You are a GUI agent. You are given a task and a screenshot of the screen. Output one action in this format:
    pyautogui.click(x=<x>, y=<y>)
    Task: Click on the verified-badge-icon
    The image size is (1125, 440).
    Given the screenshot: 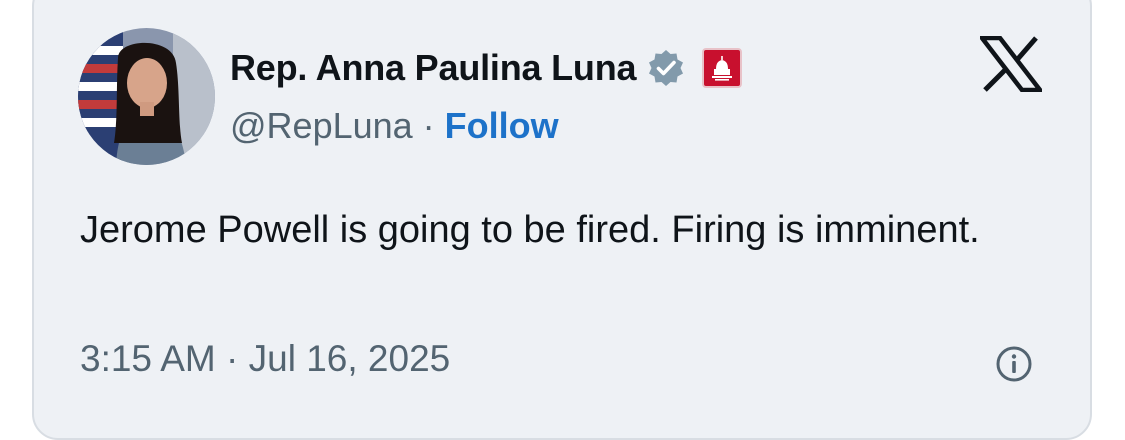 What is the action you would take?
    pyautogui.click(x=666, y=68)
    